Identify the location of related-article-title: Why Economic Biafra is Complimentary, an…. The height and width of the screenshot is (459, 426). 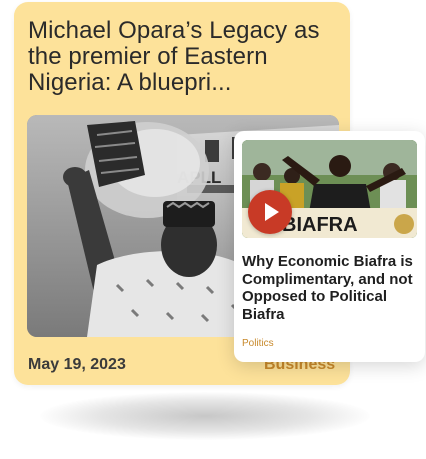
(331, 288).